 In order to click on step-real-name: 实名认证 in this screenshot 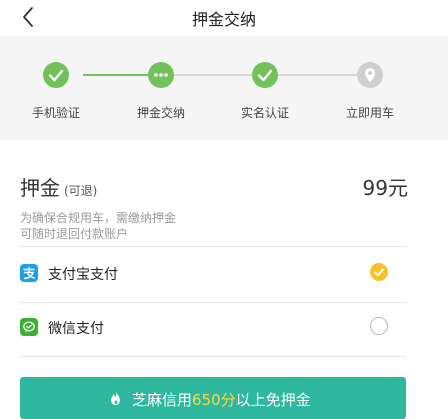, I will do `click(265, 88)`.